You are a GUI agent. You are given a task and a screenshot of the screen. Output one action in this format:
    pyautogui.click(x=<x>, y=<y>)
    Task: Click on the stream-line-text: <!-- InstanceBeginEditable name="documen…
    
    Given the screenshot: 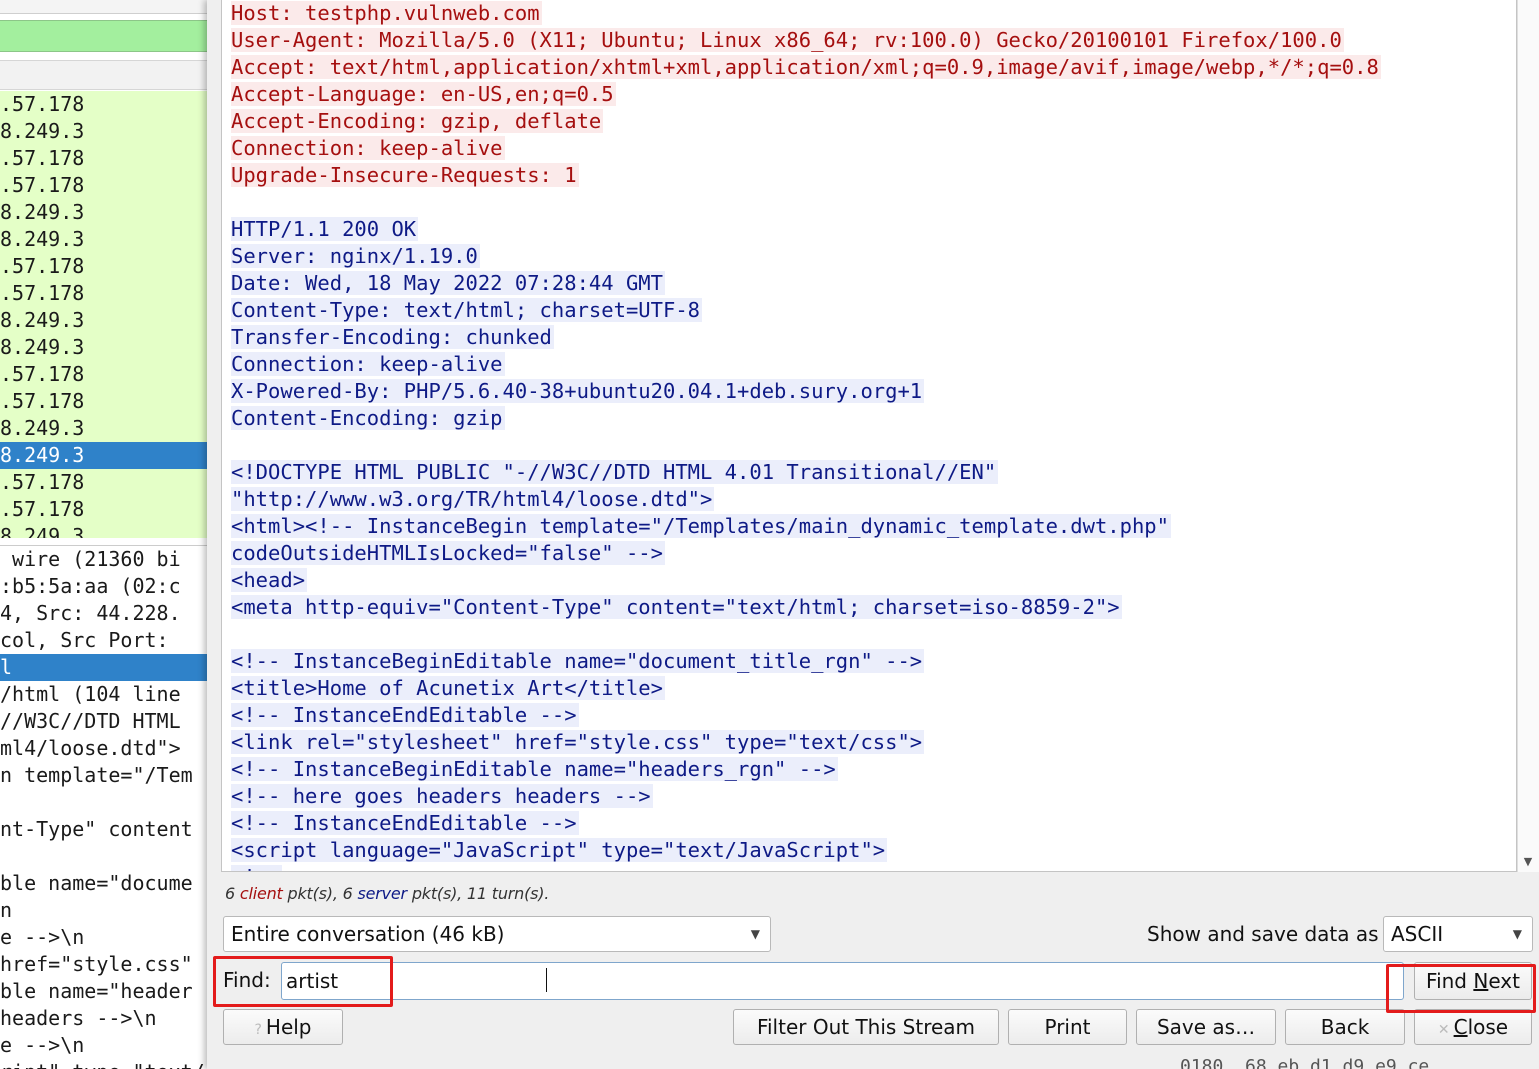 What is the action you would take?
    pyautogui.click(x=578, y=661)
    